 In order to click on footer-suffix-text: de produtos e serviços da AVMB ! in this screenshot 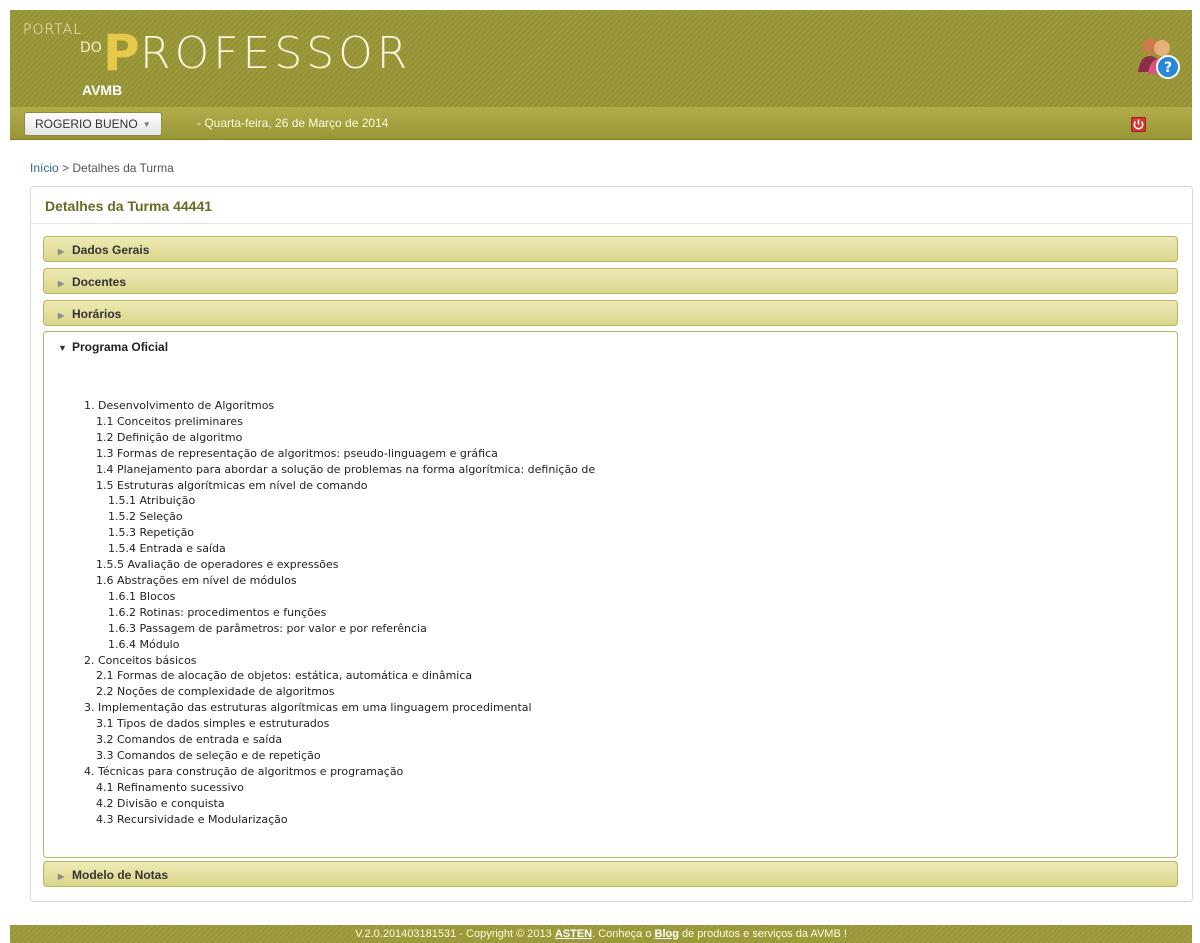, I will do `click(762, 934)`.